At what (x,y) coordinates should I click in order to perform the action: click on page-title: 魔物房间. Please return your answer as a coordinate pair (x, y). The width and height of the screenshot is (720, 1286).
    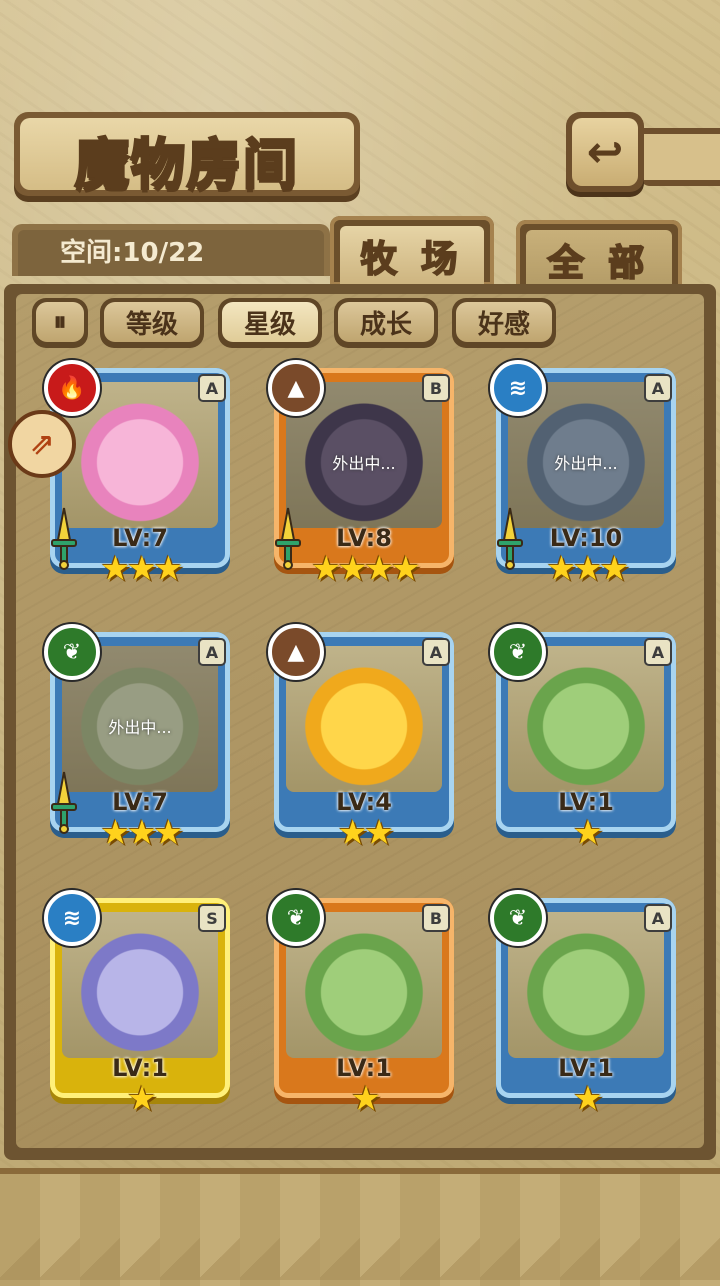
    Looking at the image, I should click on (186, 165).